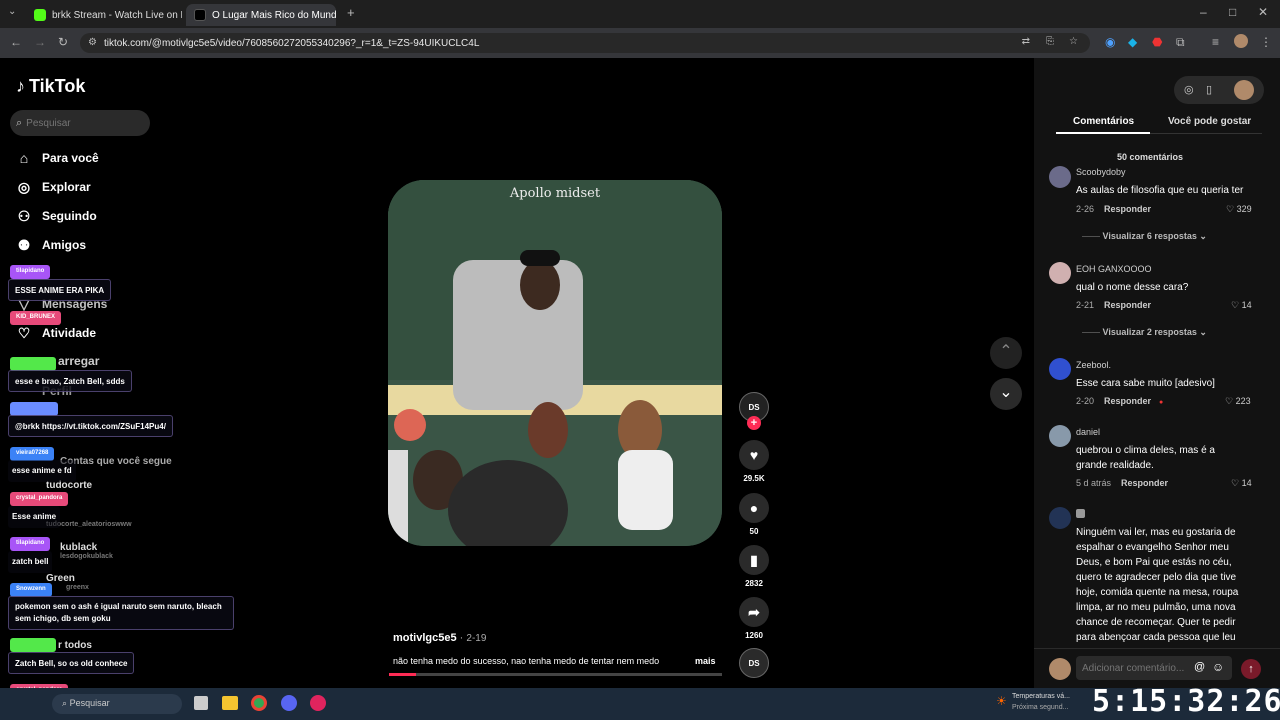  What do you see at coordinates (1199, 667) in the screenshot?
I see `mention-icon: @` at bounding box center [1199, 667].